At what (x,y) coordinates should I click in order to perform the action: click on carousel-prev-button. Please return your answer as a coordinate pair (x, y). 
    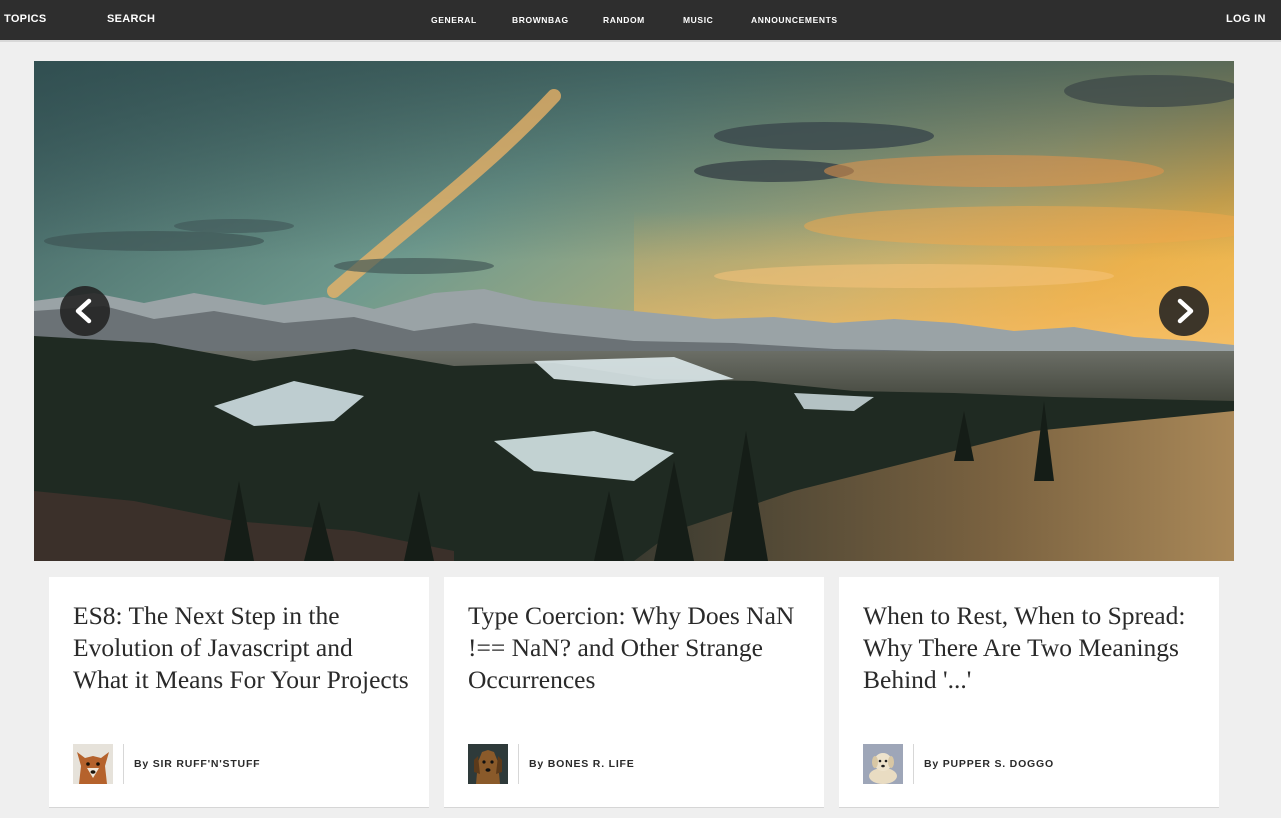
    Looking at the image, I should click on (85, 311).